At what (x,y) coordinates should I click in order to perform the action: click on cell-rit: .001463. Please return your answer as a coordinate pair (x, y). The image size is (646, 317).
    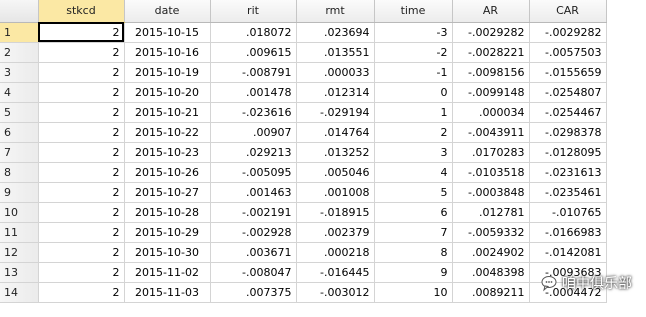
    Looking at the image, I should click on (253, 192).